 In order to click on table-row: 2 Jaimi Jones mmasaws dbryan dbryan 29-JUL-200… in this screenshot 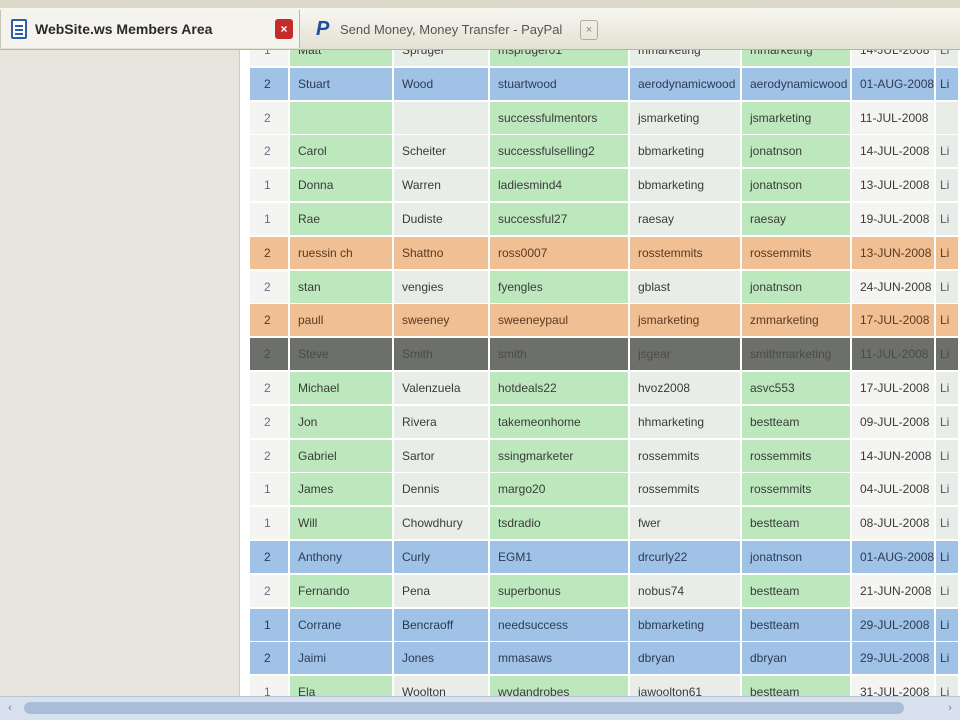, I will do `click(605, 658)`.